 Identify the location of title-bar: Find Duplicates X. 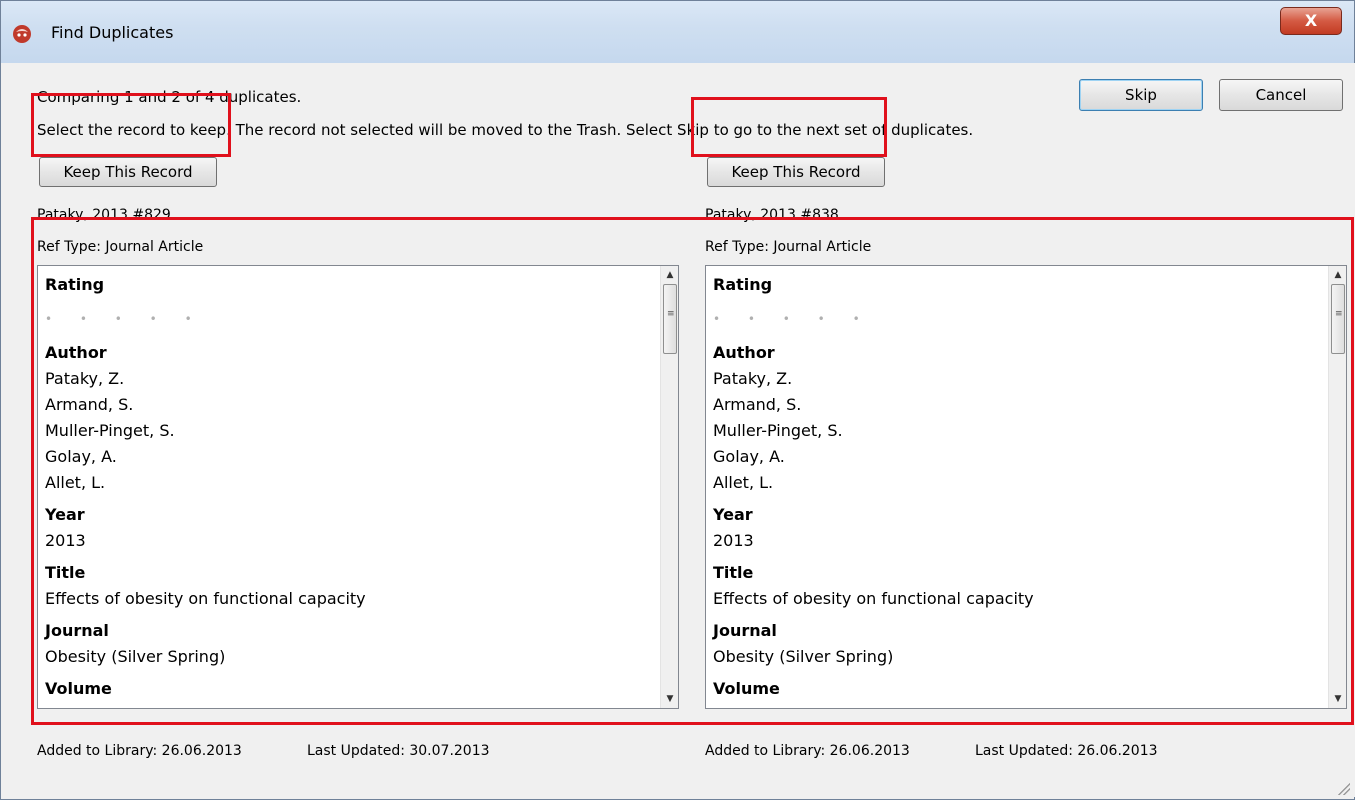
(677, 32).